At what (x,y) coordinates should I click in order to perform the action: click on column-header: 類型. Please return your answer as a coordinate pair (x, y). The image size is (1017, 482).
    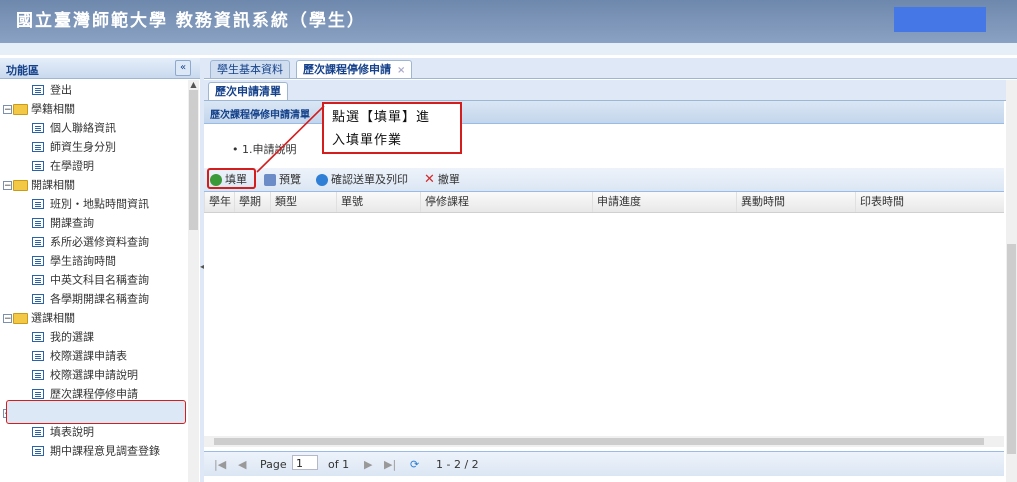
    Looking at the image, I should click on (303, 202).